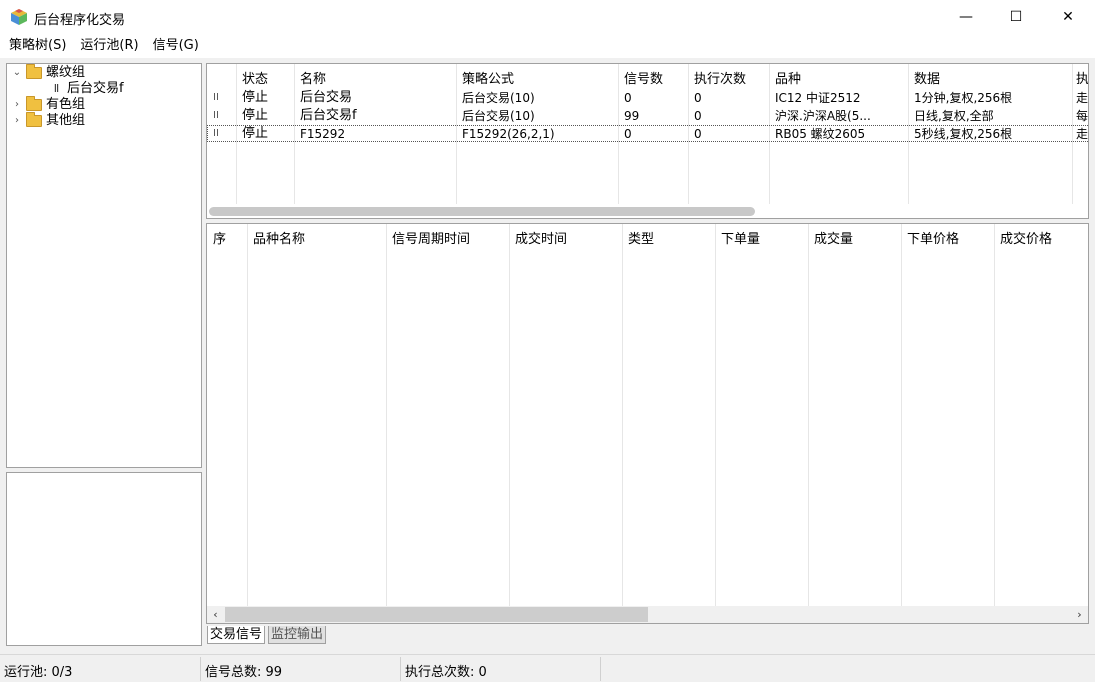  What do you see at coordinates (297, 635) in the screenshot?
I see `tab-monitor-output: 监控输出` at bounding box center [297, 635].